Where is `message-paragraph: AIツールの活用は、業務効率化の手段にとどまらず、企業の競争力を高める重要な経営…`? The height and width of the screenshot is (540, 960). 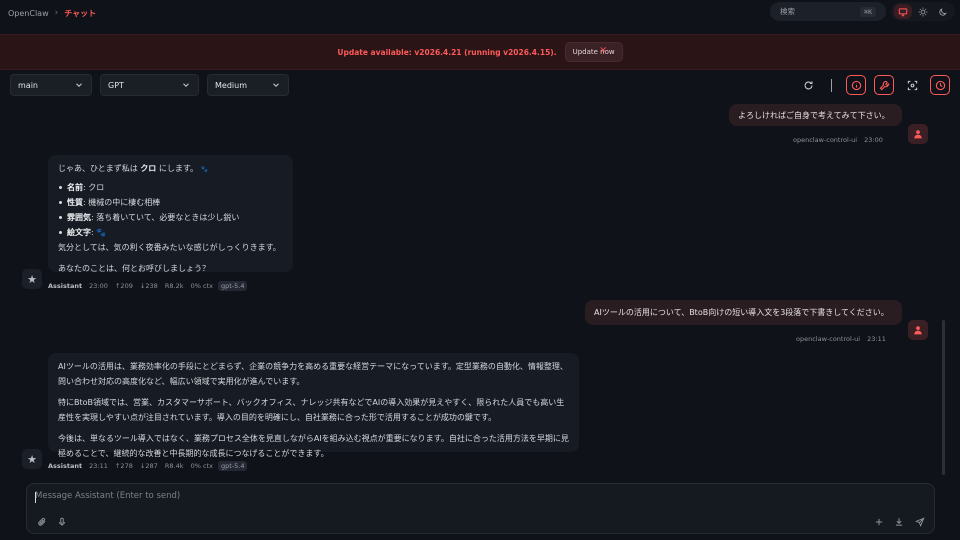 message-paragraph: AIツールの活用は、業務効率化の手段にとどまらず、企業の競争力を高める重要な経営… is located at coordinates (313, 374).